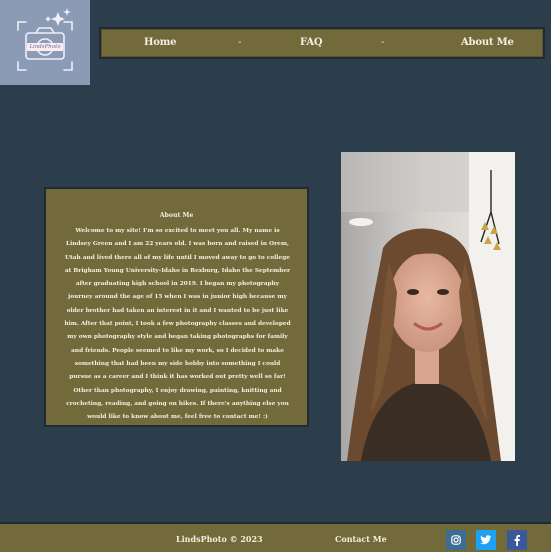  Describe the element at coordinates (219, 539) in the screenshot. I see `copyright-text: LindsPhoto © 2023` at that location.